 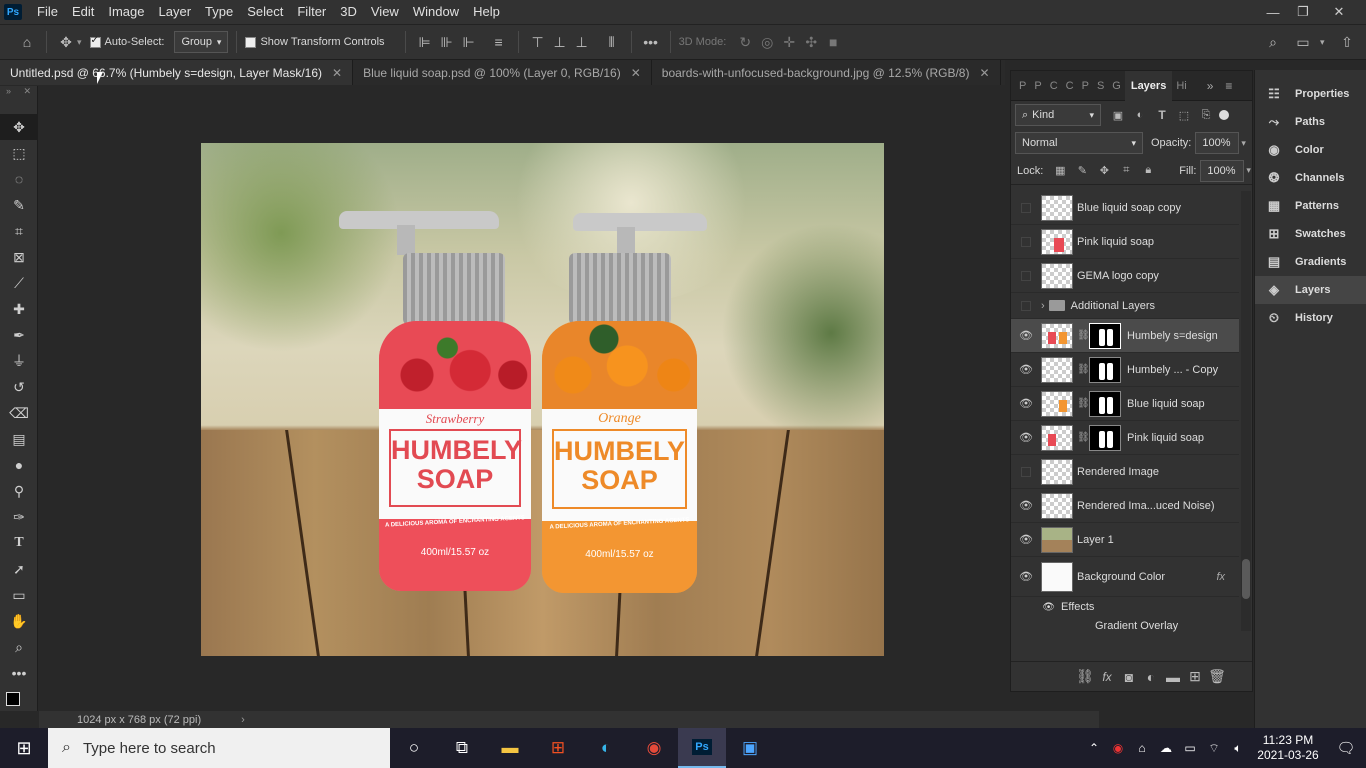 What do you see at coordinates (83, 12) in the screenshot?
I see `menu-edit: Edit` at bounding box center [83, 12].